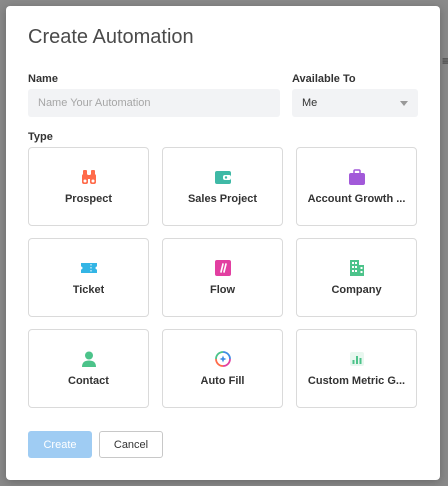 This screenshot has width=448, height=486. Describe the element at coordinates (88, 368) in the screenshot. I see `type-card-contact: Contact` at that location.